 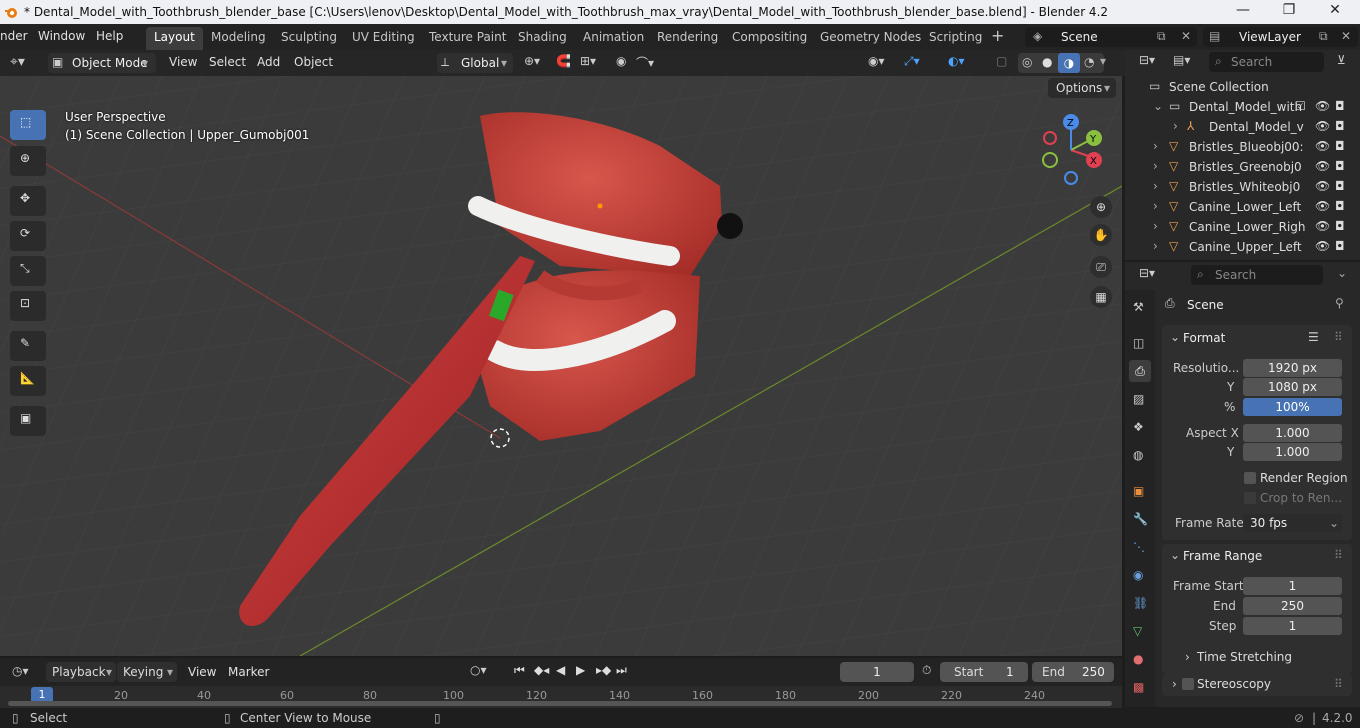 What do you see at coordinates (1138, 659) in the screenshot?
I see `material-tab-icon: ●` at bounding box center [1138, 659].